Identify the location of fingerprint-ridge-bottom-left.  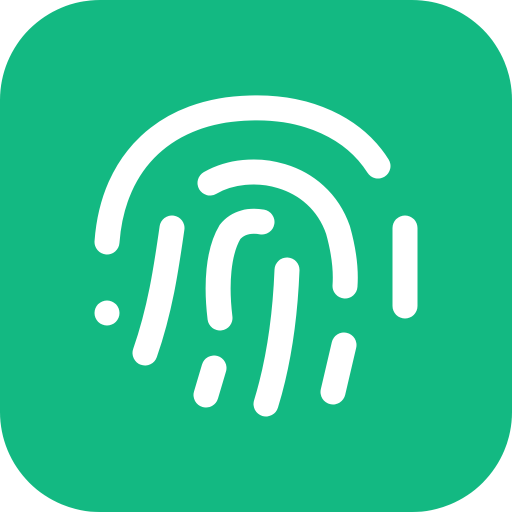
(210, 381).